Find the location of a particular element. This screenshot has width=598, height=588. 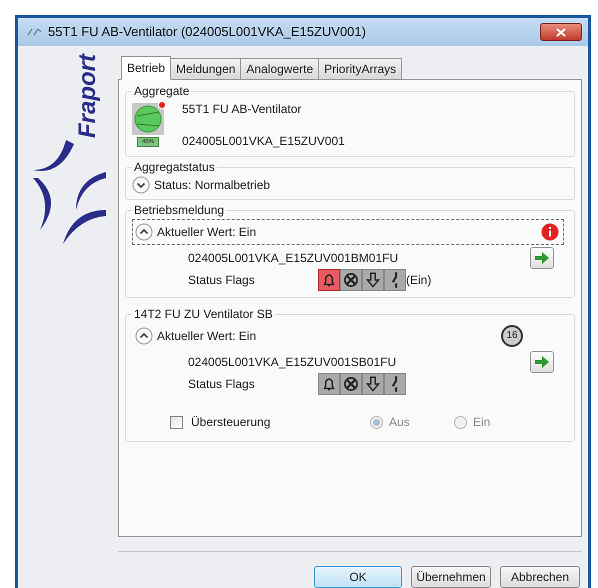

object-id: 024005L001VKA_E15ZUV001SB01FU is located at coordinates (292, 362).